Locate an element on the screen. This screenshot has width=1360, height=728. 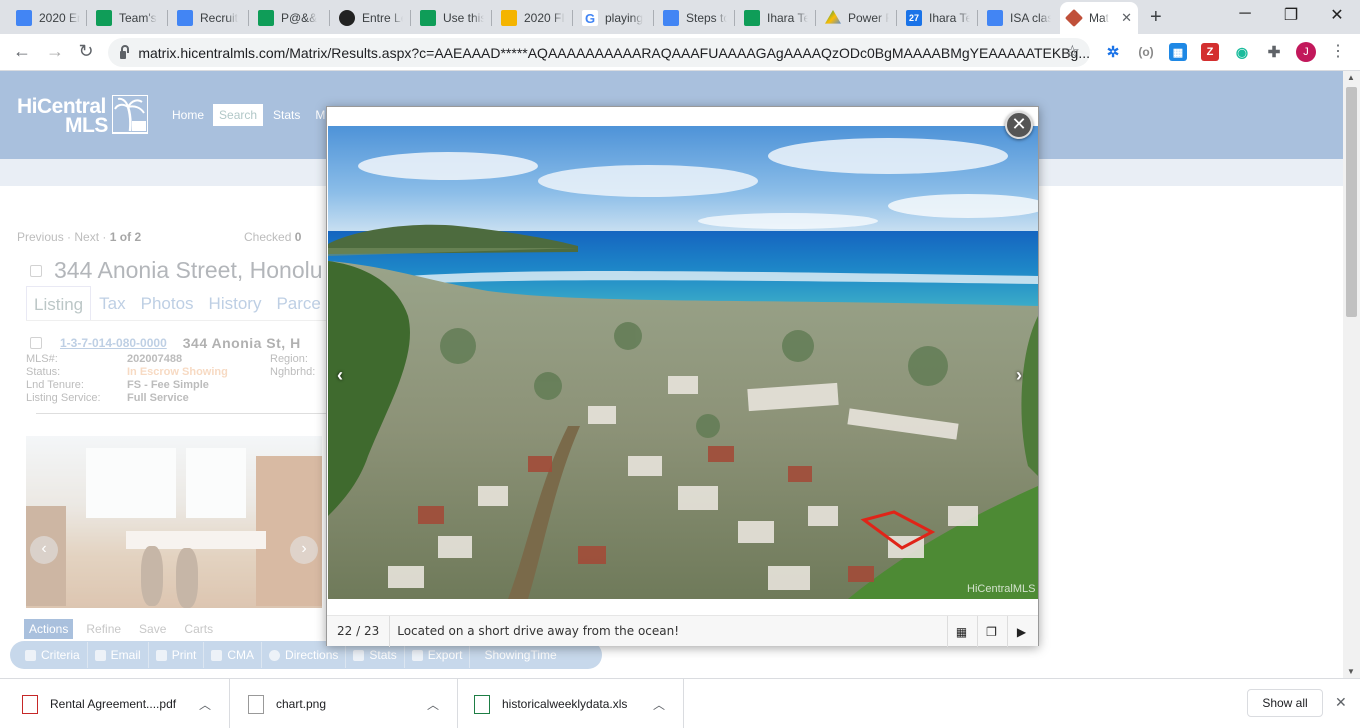
browser-tab: 27 Ihara Te is located at coordinates (938, 18).